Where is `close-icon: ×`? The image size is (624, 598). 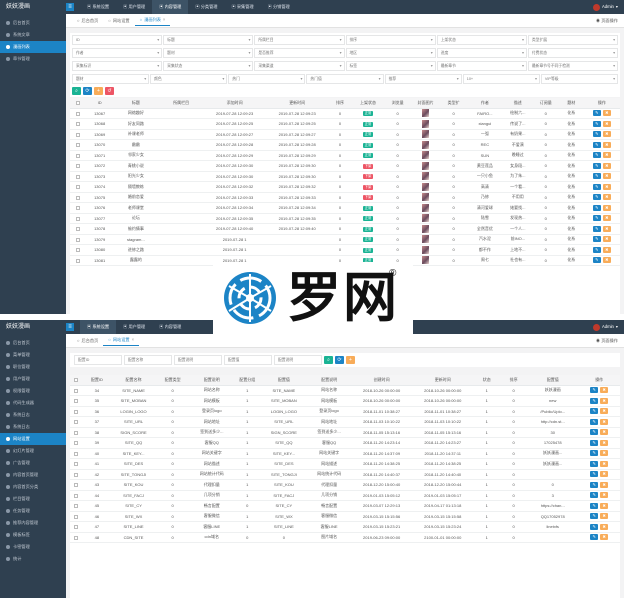 close-icon: × is located at coordinates (133, 340).